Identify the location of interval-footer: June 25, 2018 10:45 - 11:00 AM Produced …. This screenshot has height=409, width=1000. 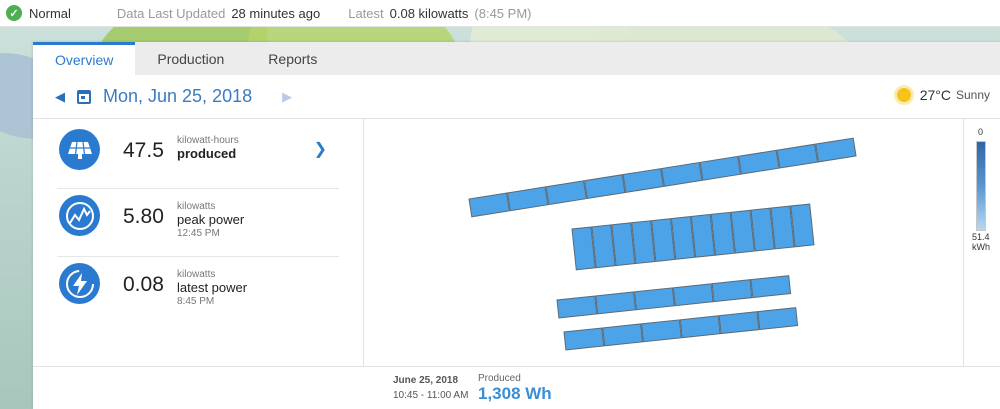
(516, 387).